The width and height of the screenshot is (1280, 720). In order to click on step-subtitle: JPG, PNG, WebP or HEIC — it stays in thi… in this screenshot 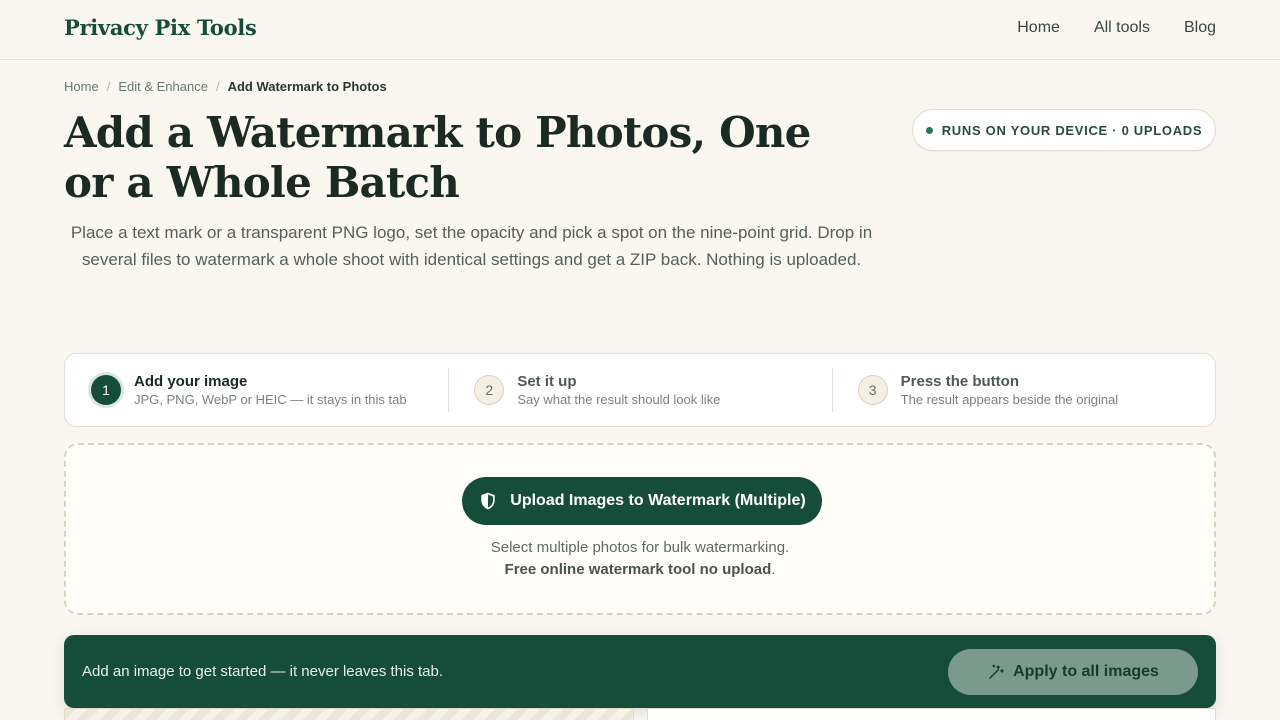, I will do `click(270, 399)`.